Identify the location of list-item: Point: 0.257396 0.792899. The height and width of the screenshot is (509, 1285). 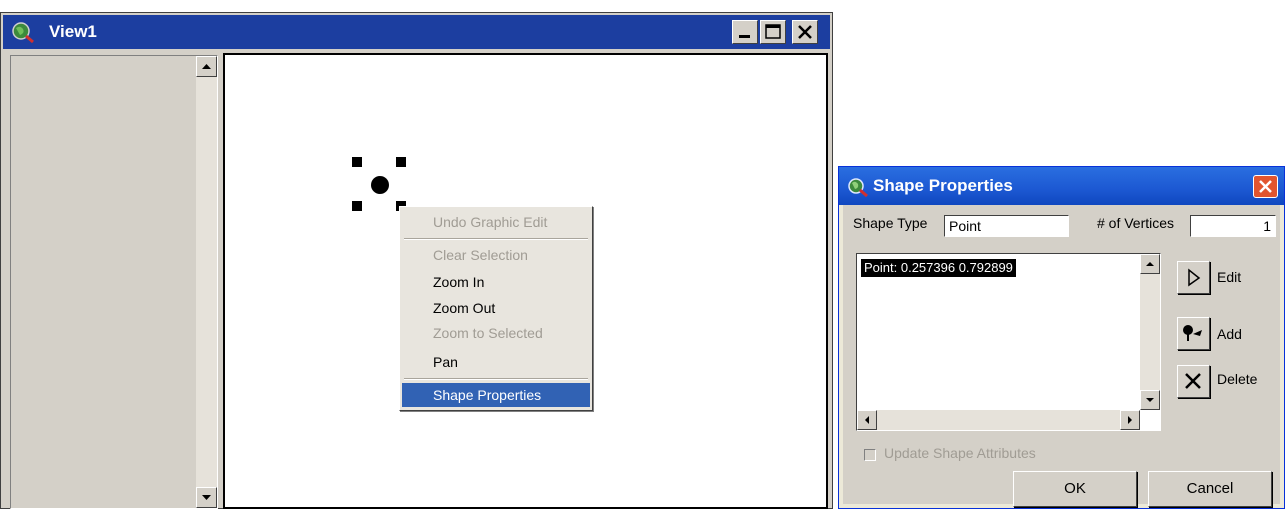
(938, 268).